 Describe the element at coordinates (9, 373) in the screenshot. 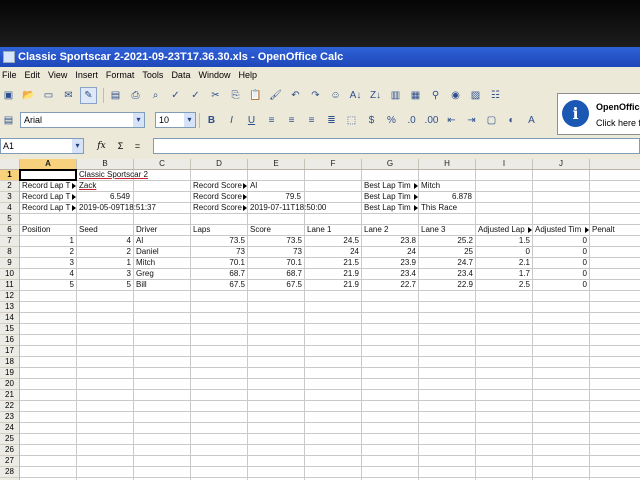

I see `row-header: 19` at that location.